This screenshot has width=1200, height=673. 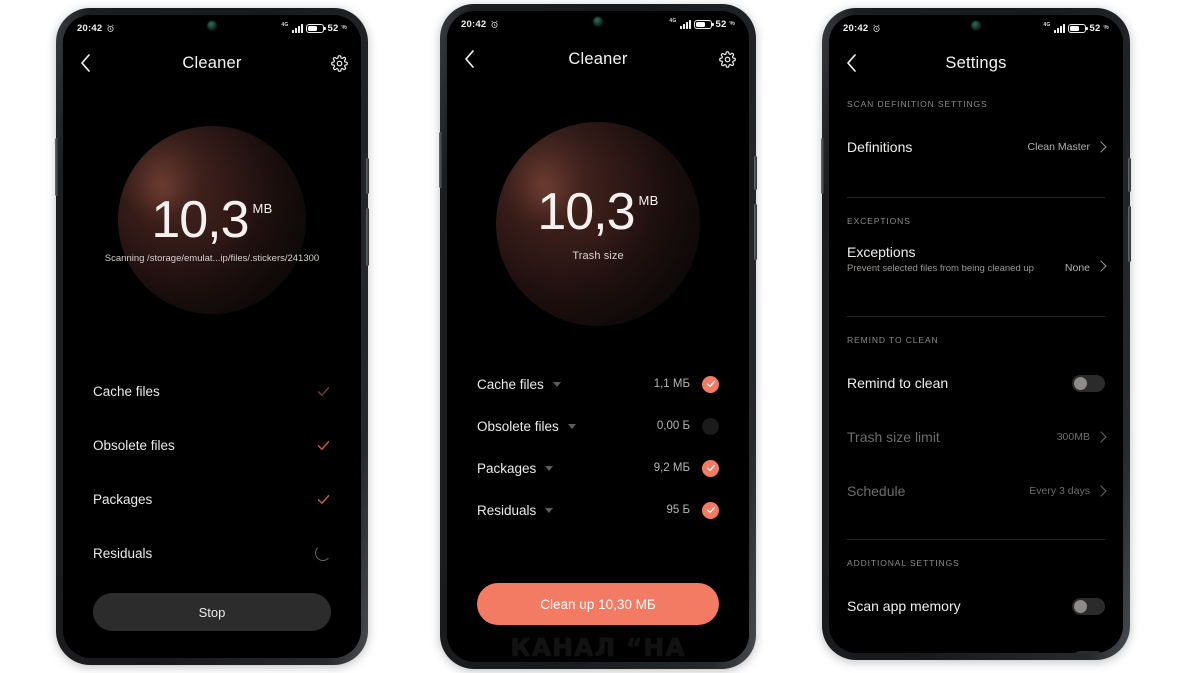 What do you see at coordinates (879, 221) in the screenshot?
I see `section-header-exceptions: EXCEPTIONS` at bounding box center [879, 221].